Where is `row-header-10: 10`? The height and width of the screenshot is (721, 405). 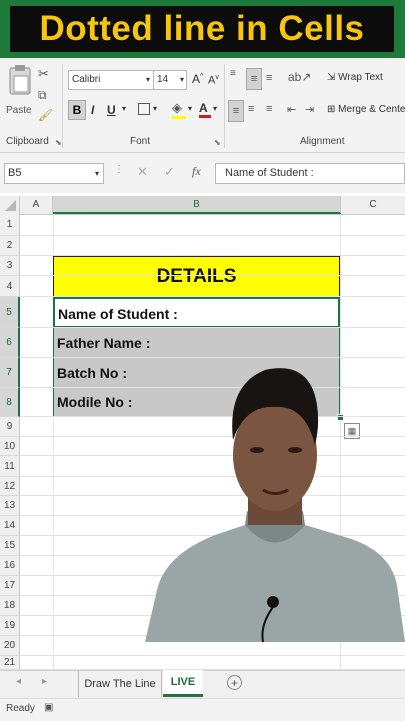
row-header-10: 10 is located at coordinates (10, 446).